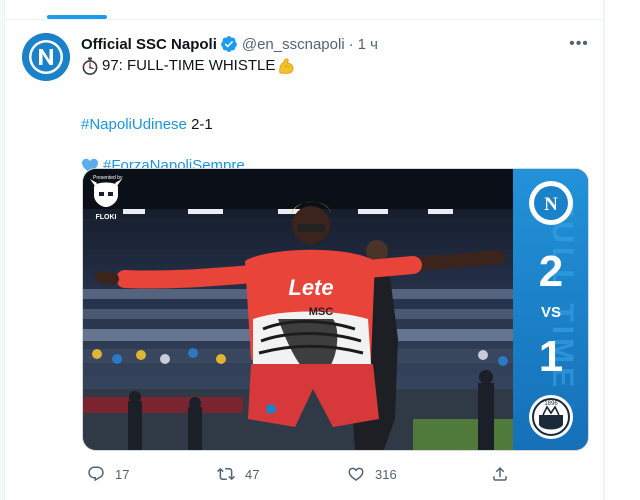  What do you see at coordinates (551, 417) in the screenshot?
I see `udinese-crest: 1896` at bounding box center [551, 417].